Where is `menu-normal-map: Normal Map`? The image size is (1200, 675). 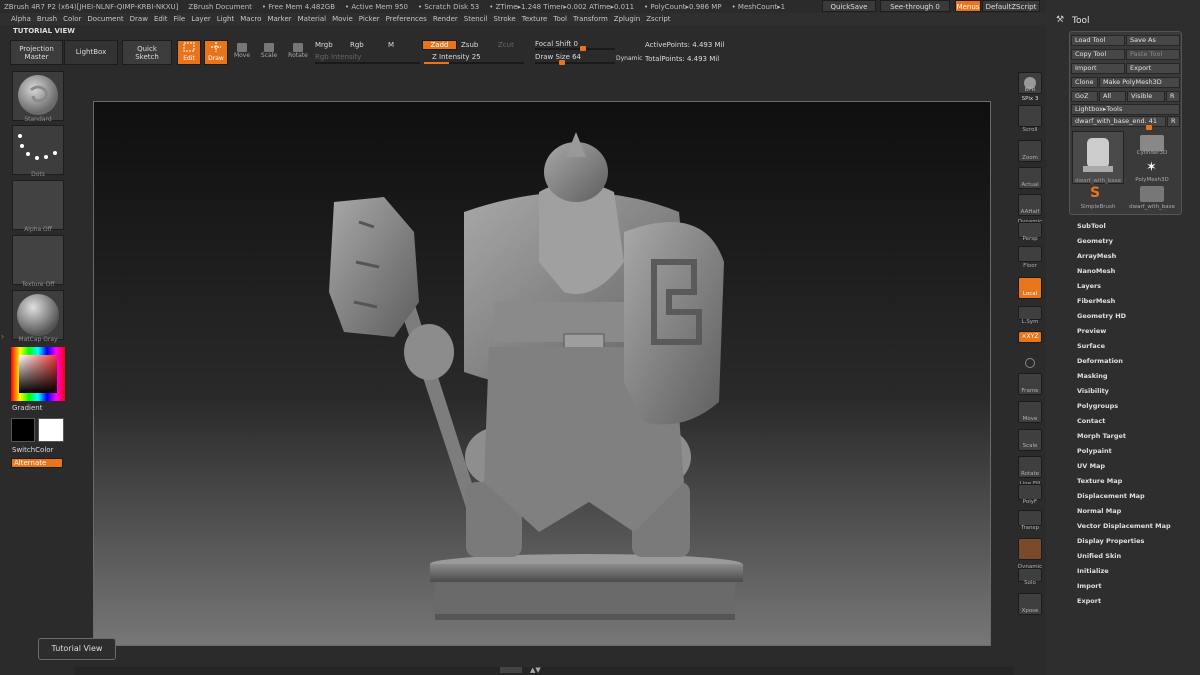
menu-normal-map: Normal Map is located at coordinates (1099, 511).